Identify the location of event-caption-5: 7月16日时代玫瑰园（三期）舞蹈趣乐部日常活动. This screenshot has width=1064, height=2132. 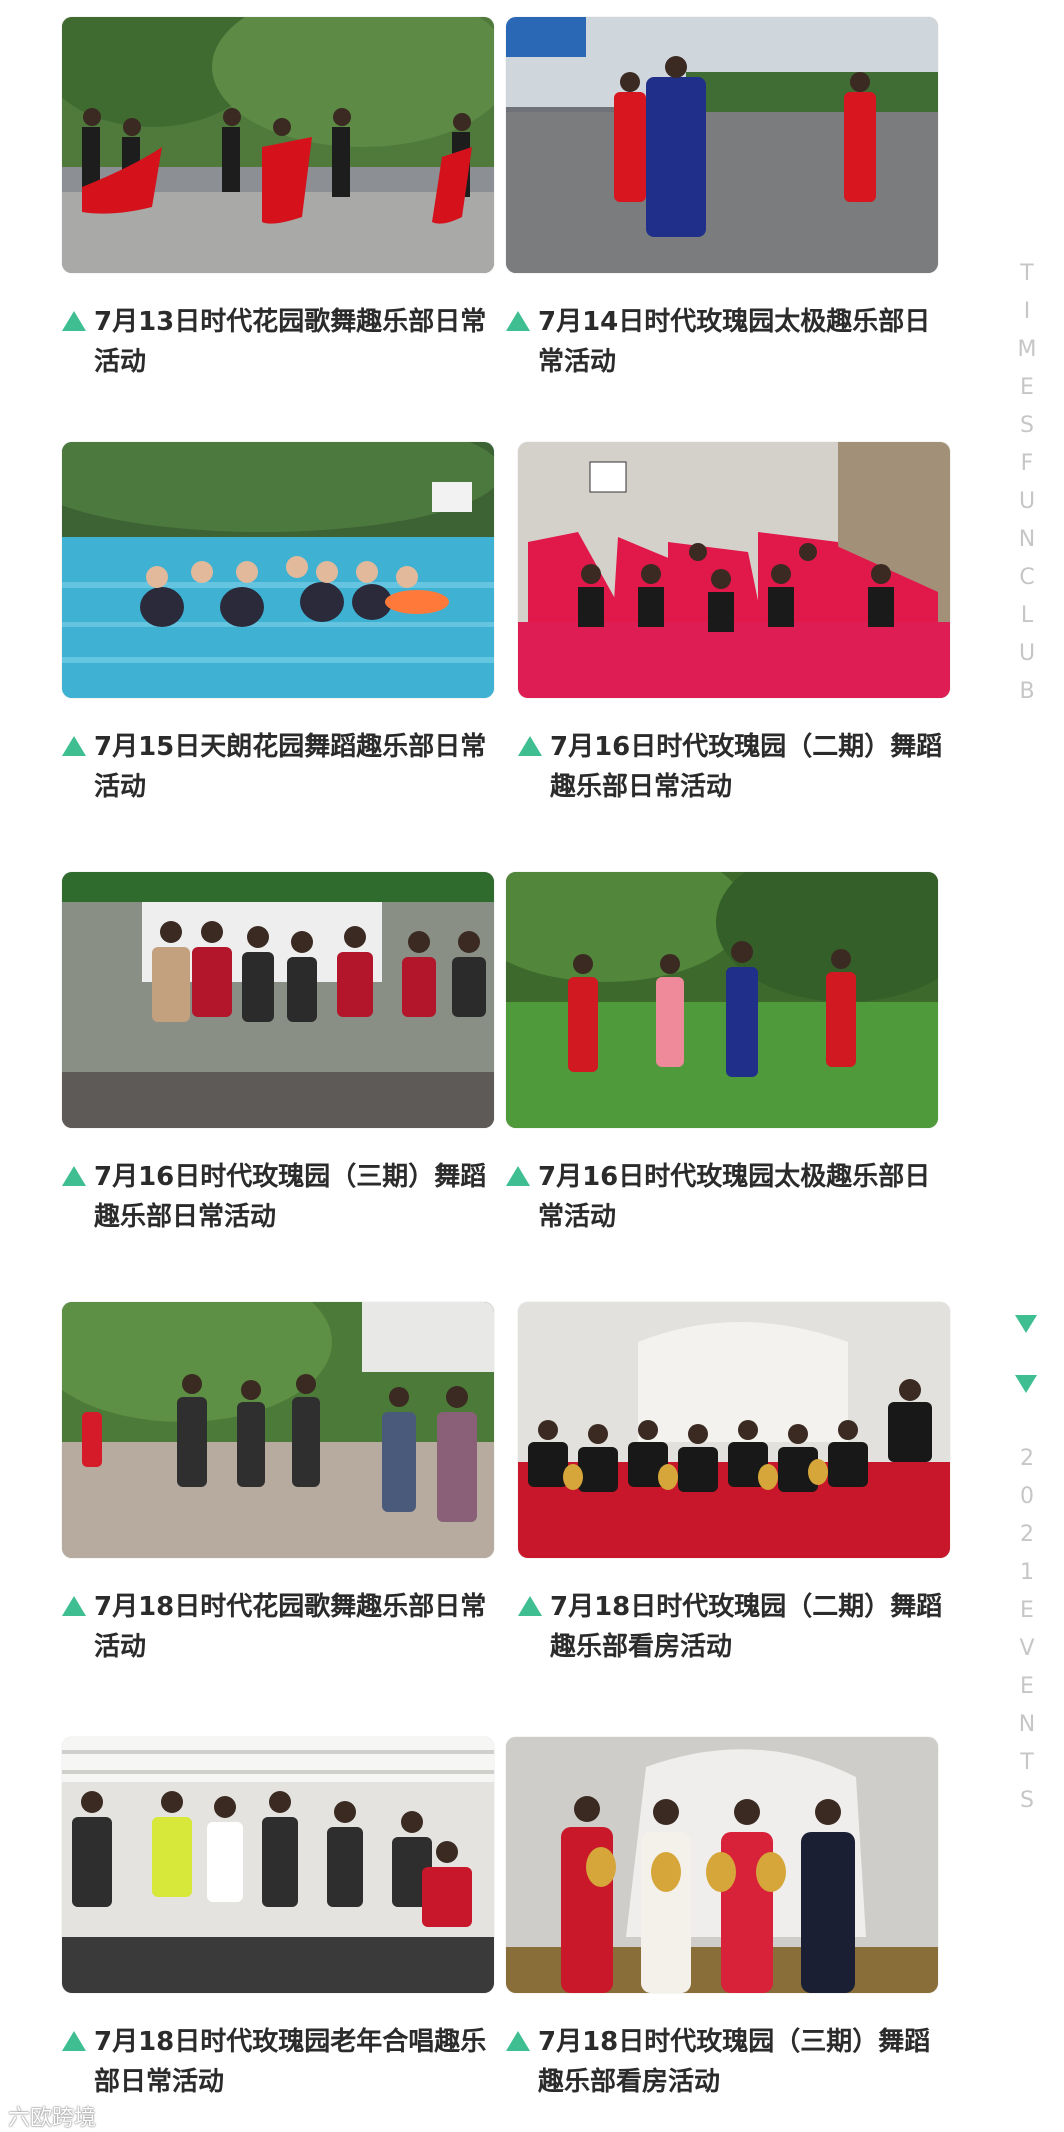
(277, 1197).